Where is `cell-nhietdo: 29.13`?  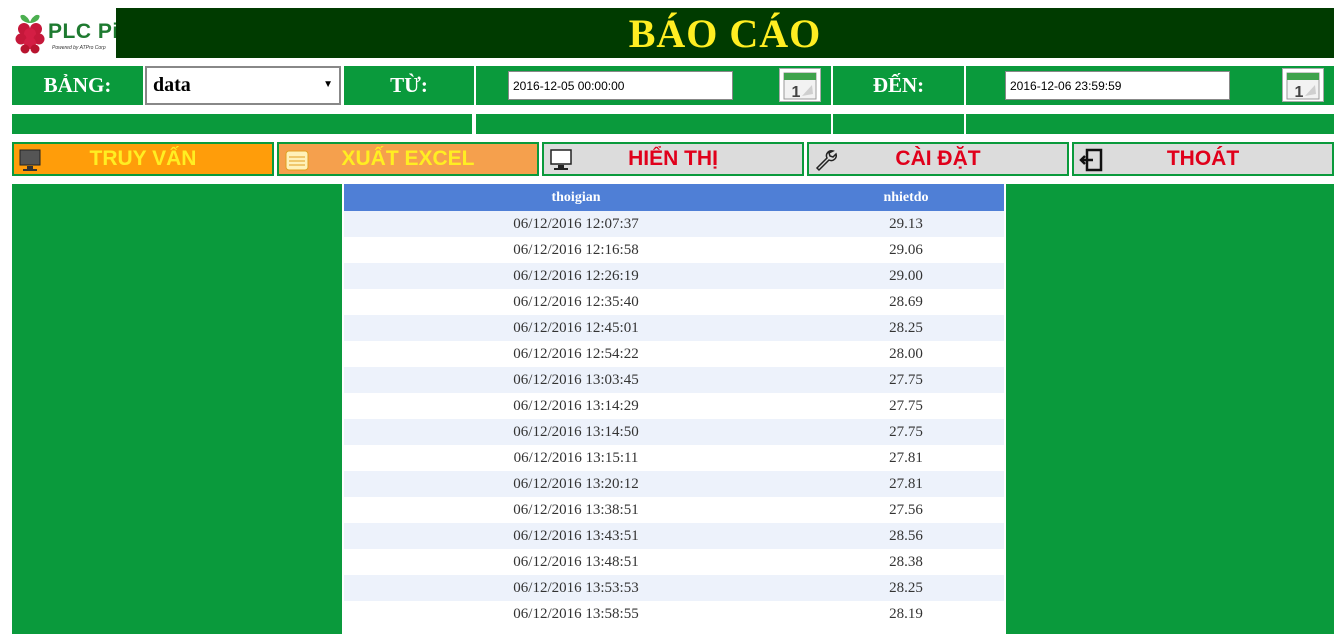 cell-nhietdo: 29.13 is located at coordinates (906, 224).